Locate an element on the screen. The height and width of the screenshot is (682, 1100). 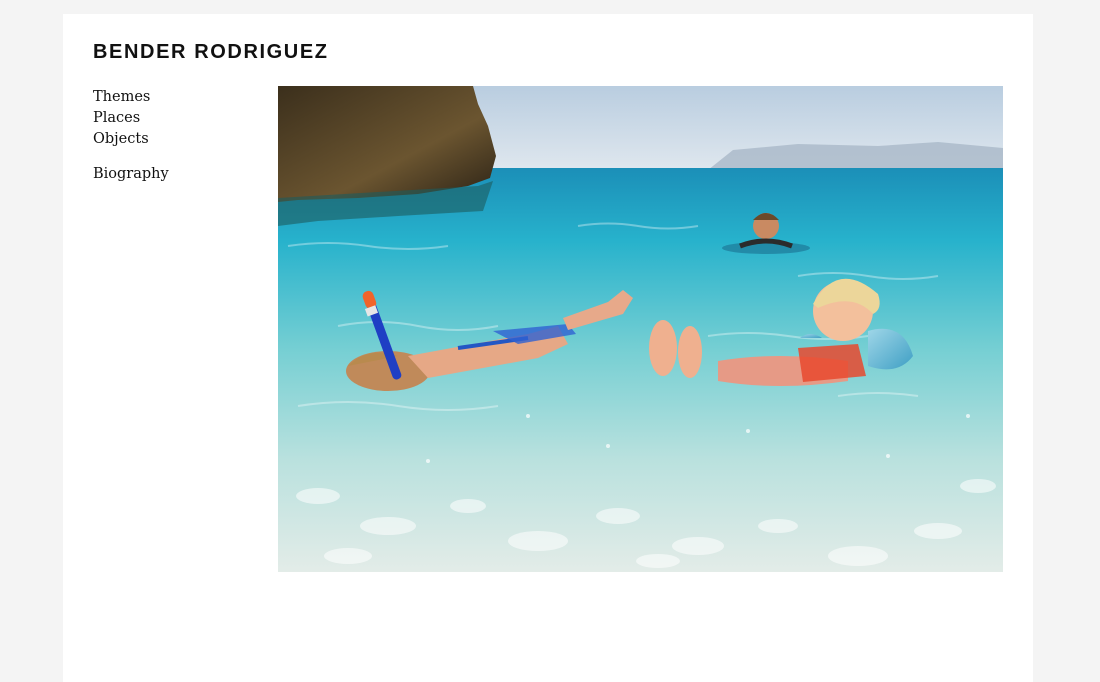
nav-secondary-group: Biography is located at coordinates (131, 174).